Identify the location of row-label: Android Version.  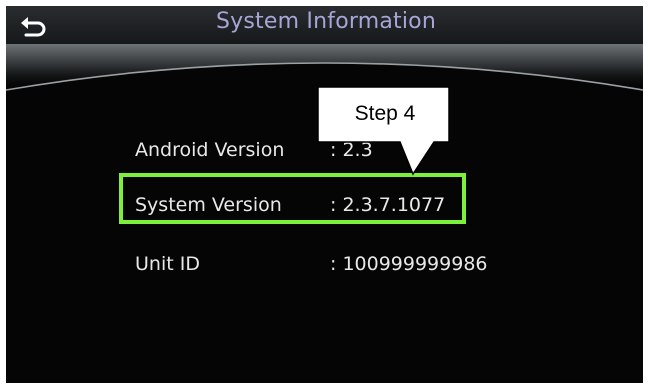
(210, 150).